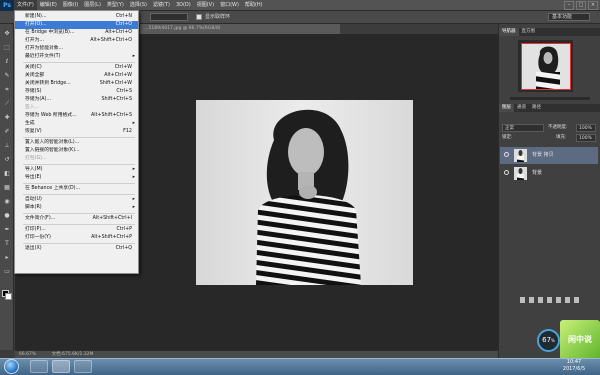 The image size is (600, 375). Describe the element at coordinates (92, 5) in the screenshot. I see `menu-item: 图层(L)` at that location.